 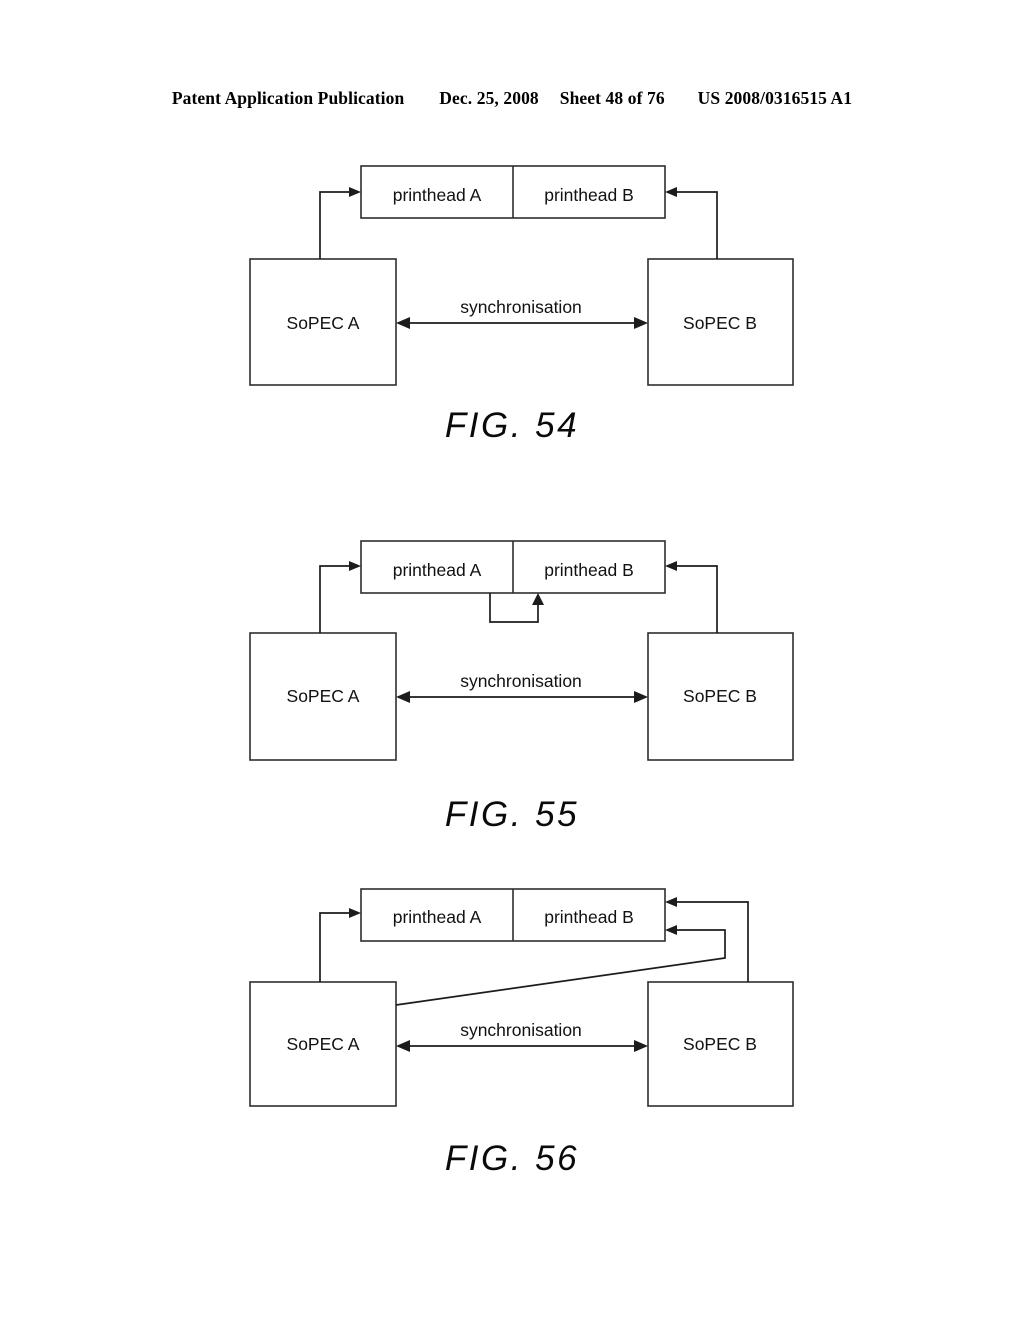 What do you see at coordinates (512, 1158) in the screenshot?
I see `figure-56-caption: FIG. 56` at bounding box center [512, 1158].